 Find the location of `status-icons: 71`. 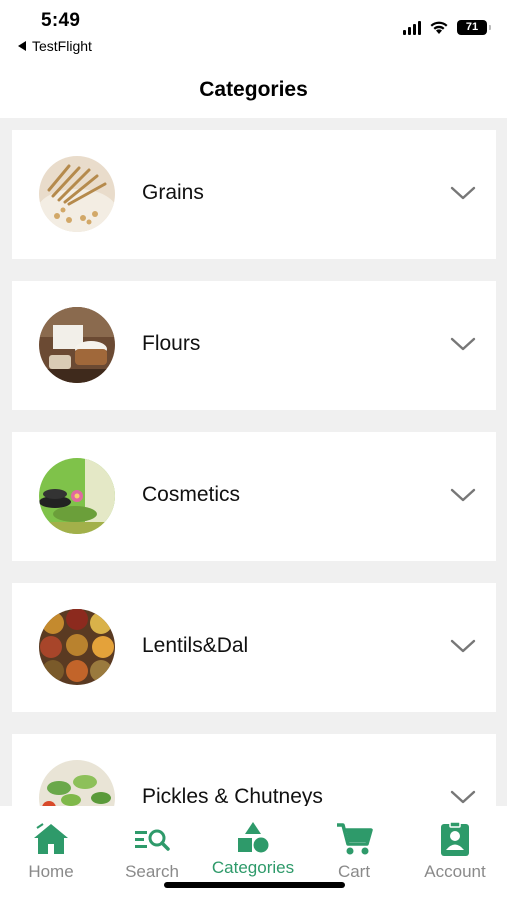

status-icons: 71 is located at coordinates (447, 27).